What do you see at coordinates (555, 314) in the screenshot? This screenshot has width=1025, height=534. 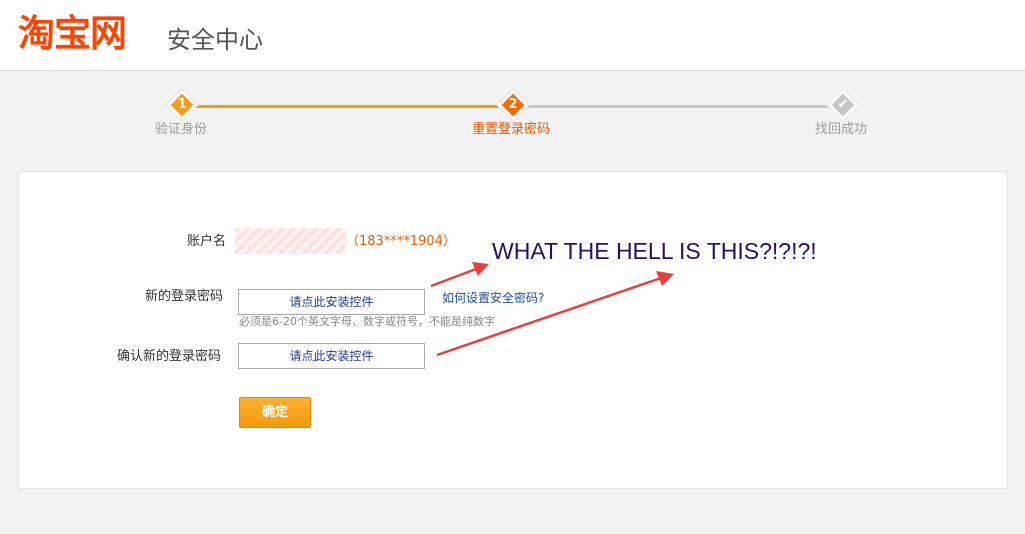 I see `arrow-to-confirm-password` at bounding box center [555, 314].